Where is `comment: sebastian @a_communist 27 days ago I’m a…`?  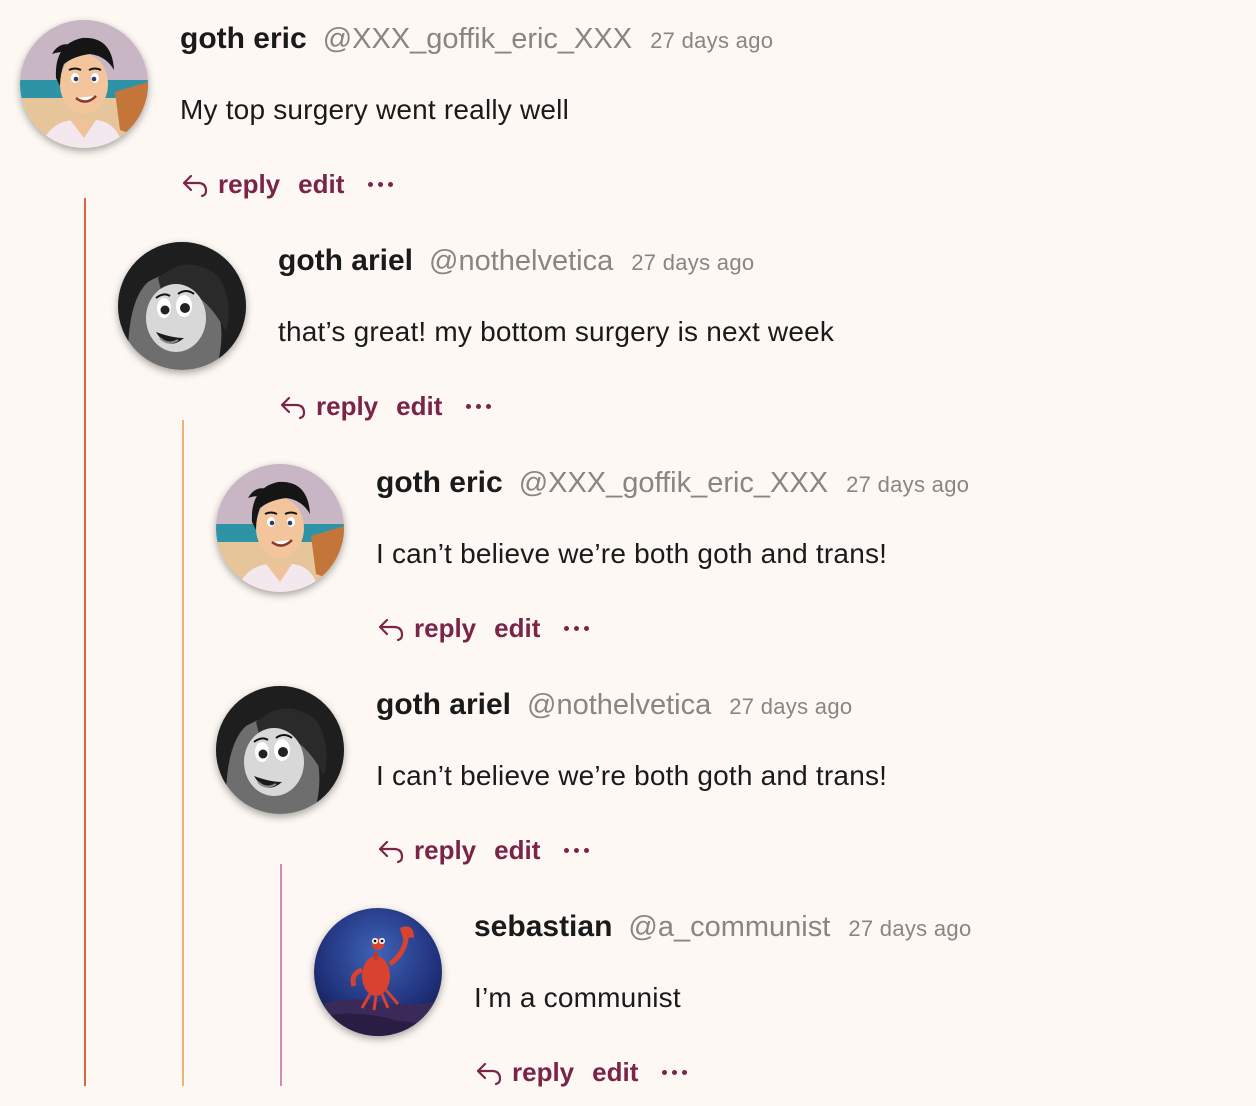
comment: sebastian @a_communist 27 days ago I’m a… is located at coordinates (785, 1003).